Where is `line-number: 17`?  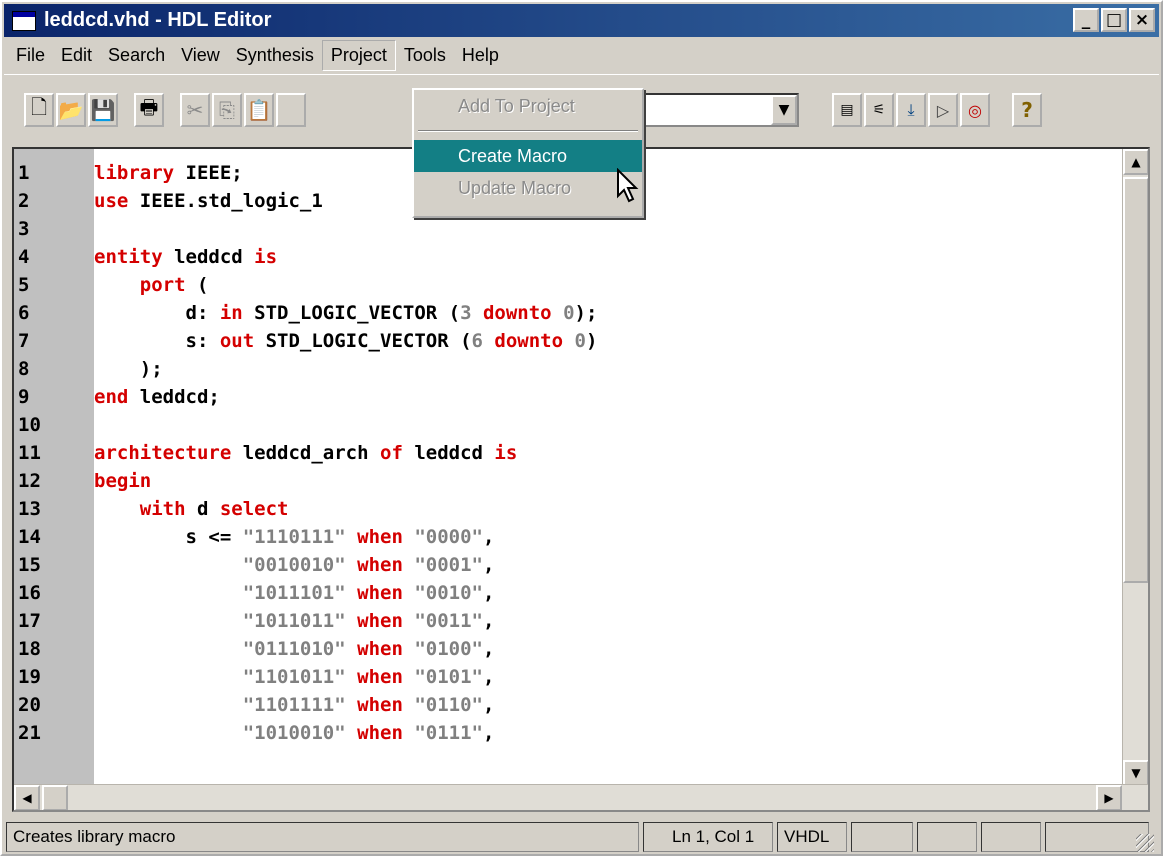 line-number: 17 is located at coordinates (29, 621).